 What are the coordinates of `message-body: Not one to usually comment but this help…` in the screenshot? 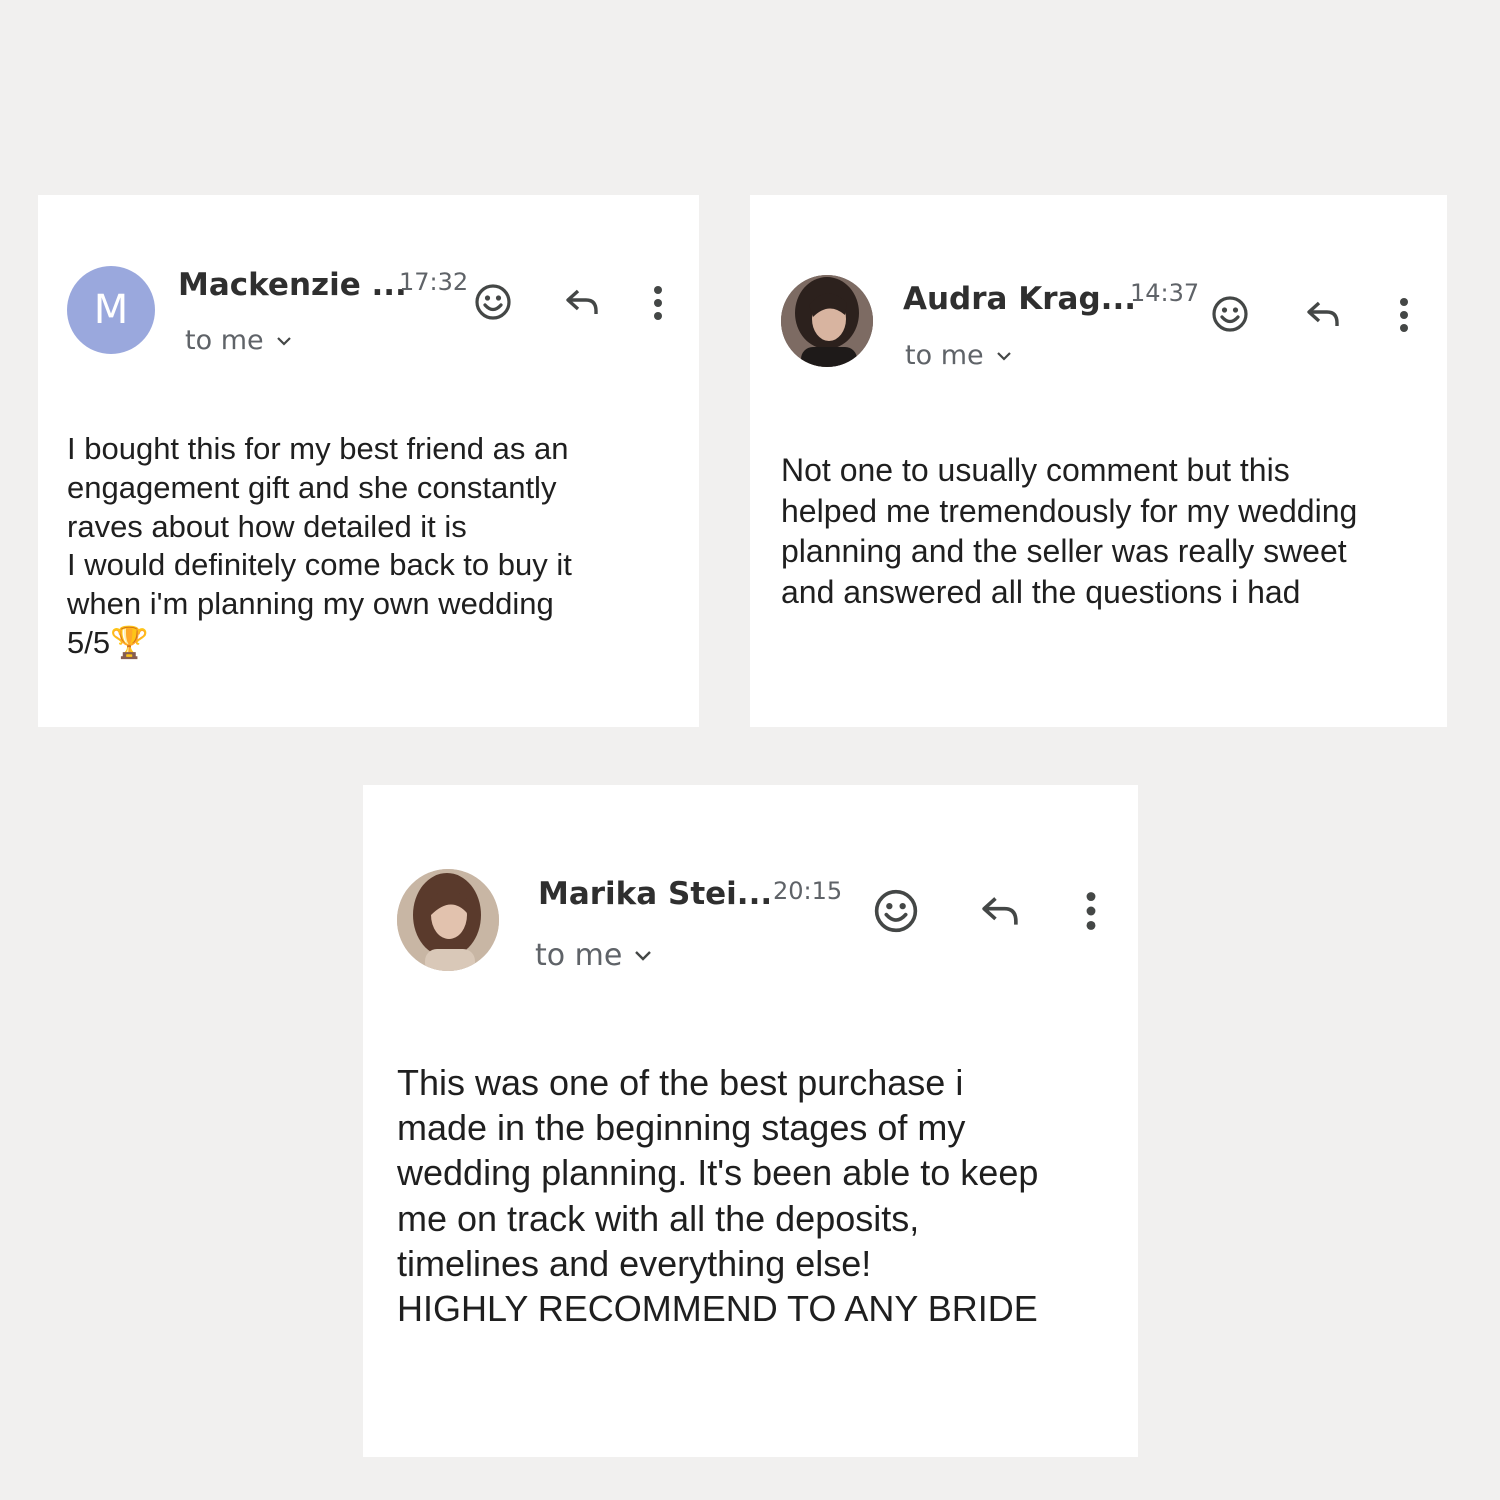 It's located at (1069, 531).